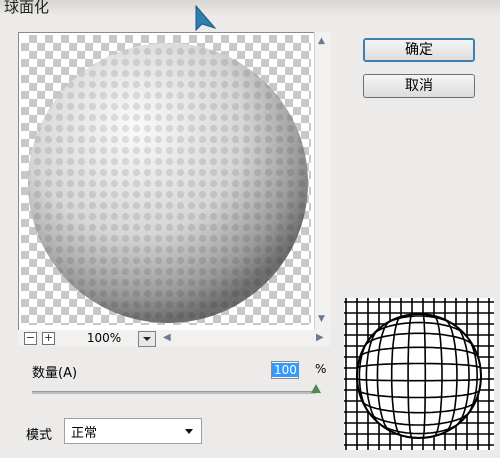  Describe the element at coordinates (167, 337) in the screenshot. I see `scroll-left-icon: ◀` at that location.